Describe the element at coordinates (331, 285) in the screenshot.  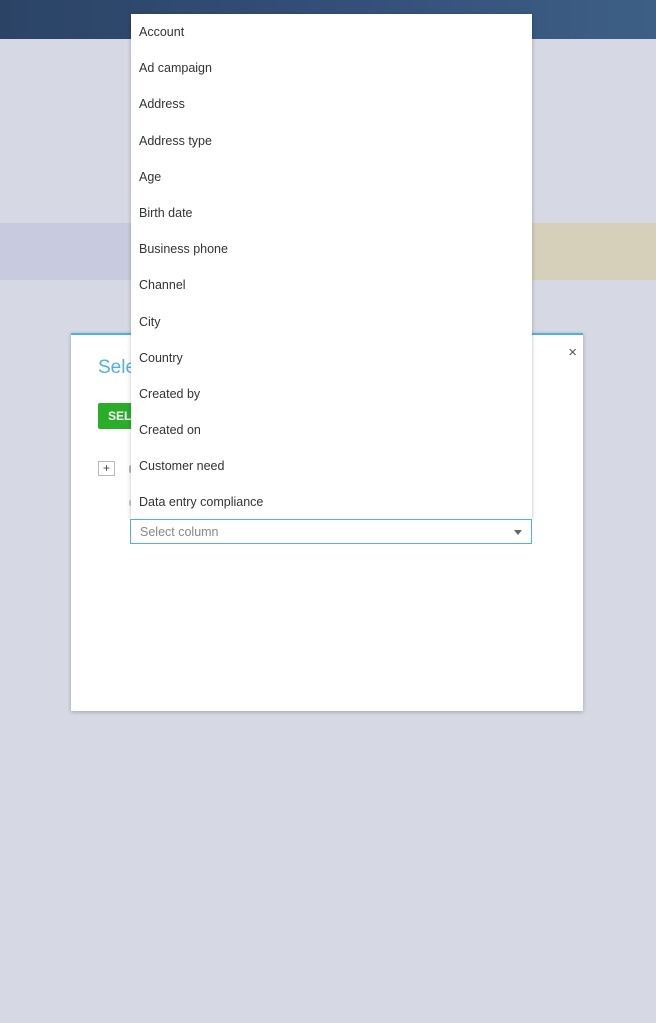
I see `dropdown-option-channel: Channel` at that location.